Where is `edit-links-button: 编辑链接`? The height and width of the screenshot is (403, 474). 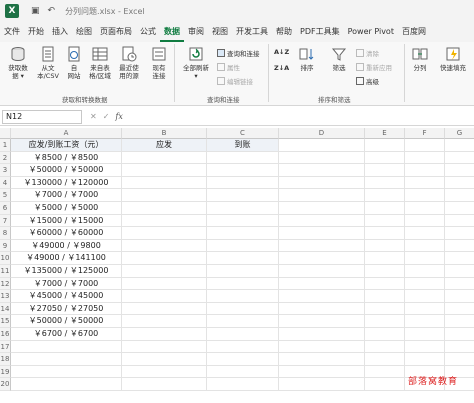
edit-links-button: 编辑链接 is located at coordinates (235, 81).